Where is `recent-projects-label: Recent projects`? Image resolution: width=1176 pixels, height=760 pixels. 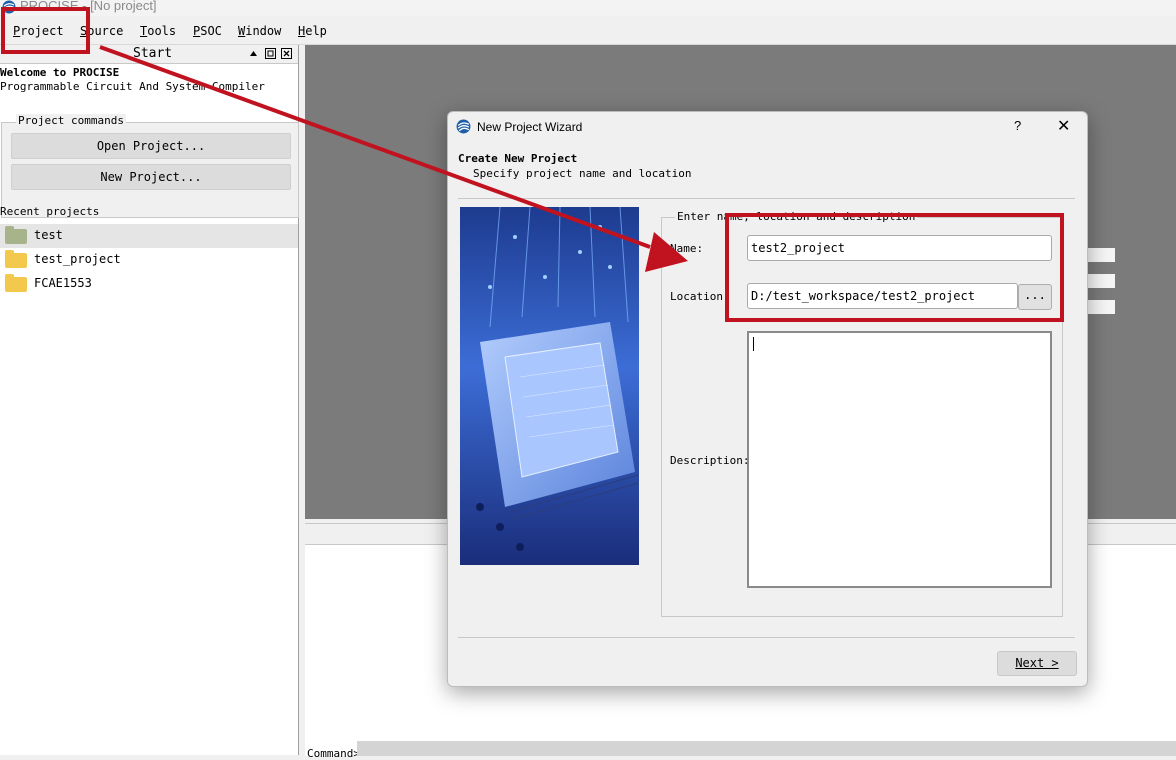
recent-projects-label: Recent projects is located at coordinates (50, 211).